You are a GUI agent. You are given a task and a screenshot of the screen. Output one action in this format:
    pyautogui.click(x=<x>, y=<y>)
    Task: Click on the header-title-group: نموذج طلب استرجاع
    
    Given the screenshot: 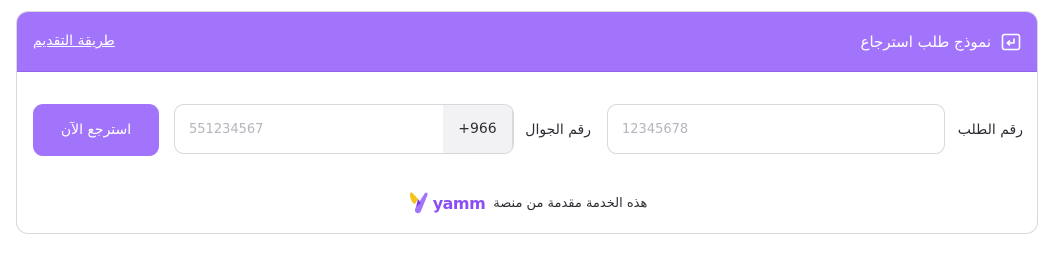 What is the action you would take?
    pyautogui.click(x=941, y=41)
    